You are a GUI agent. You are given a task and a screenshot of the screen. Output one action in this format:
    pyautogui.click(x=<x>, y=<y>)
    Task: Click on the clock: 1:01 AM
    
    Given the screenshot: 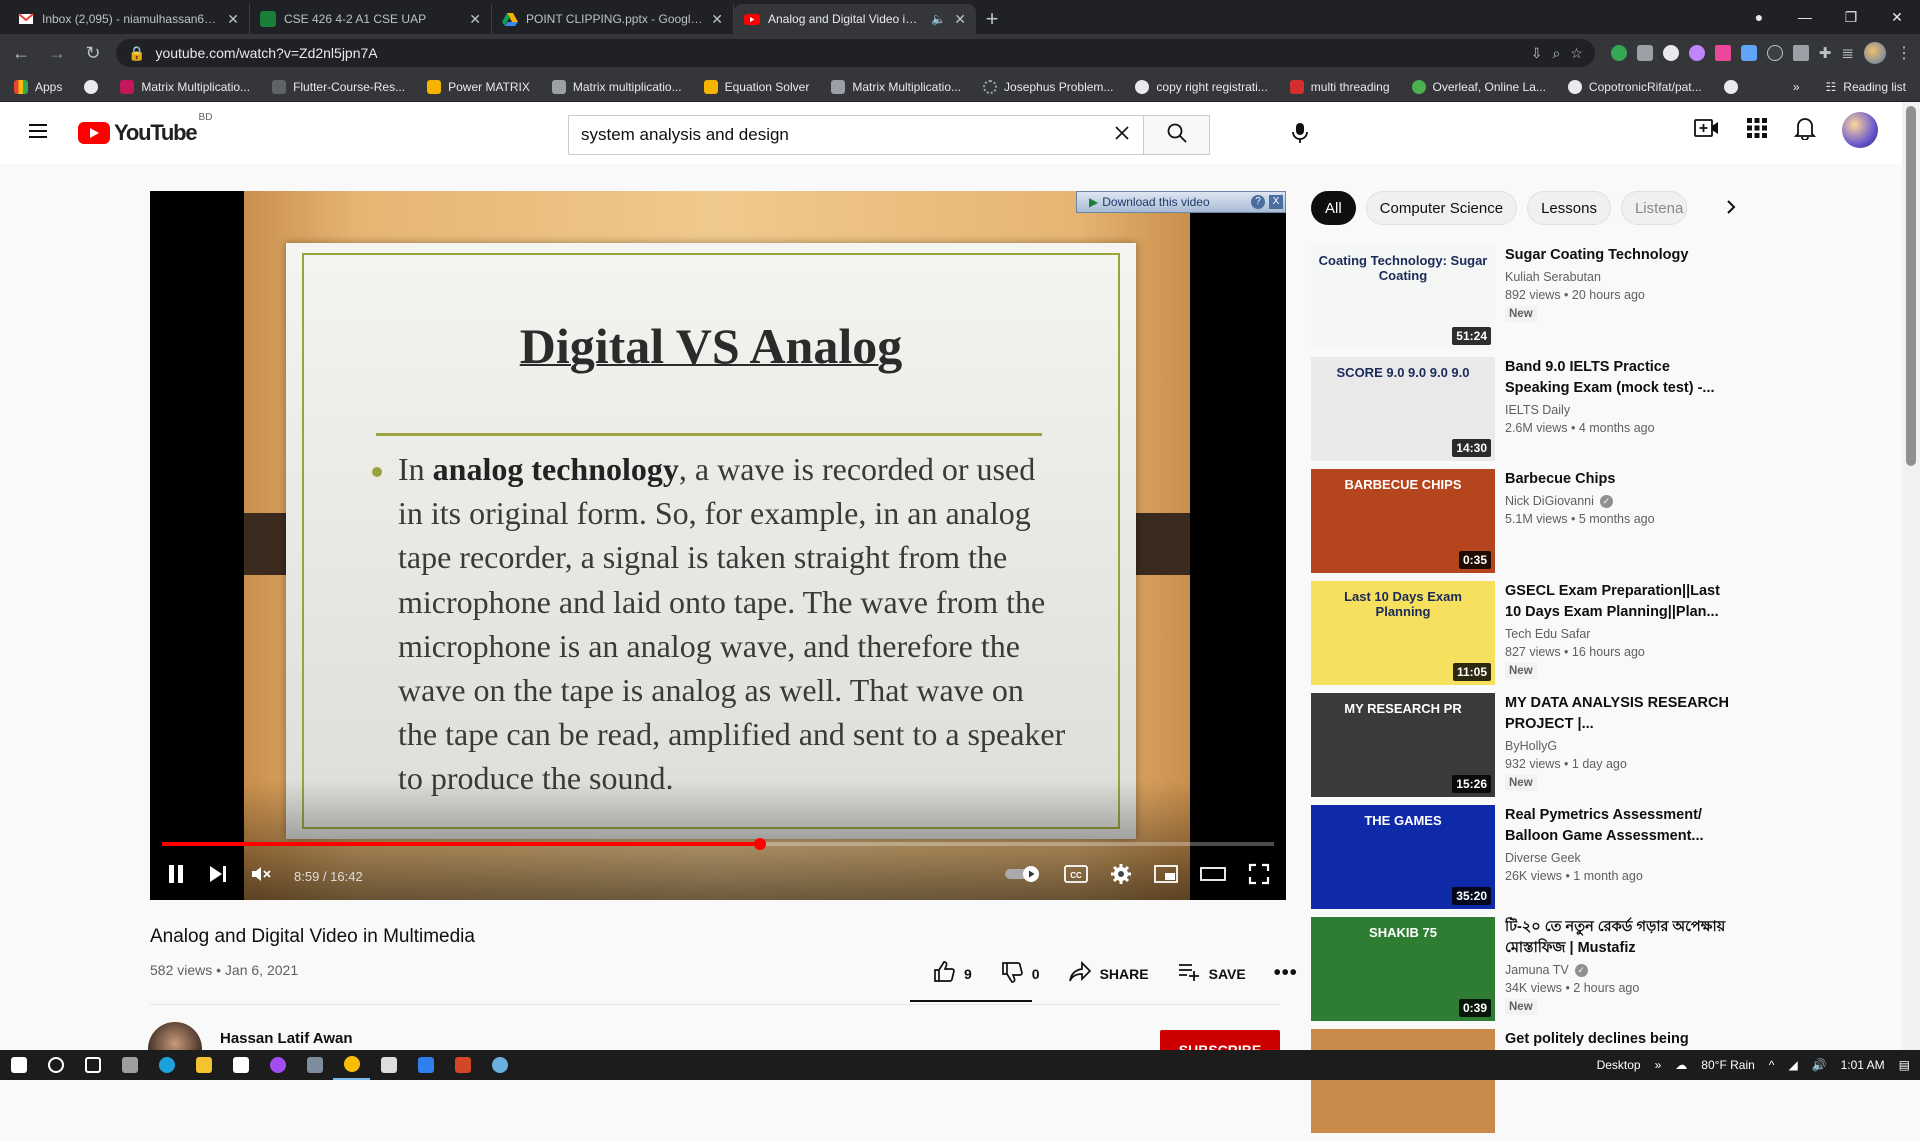 What is the action you would take?
    pyautogui.click(x=1863, y=1065)
    